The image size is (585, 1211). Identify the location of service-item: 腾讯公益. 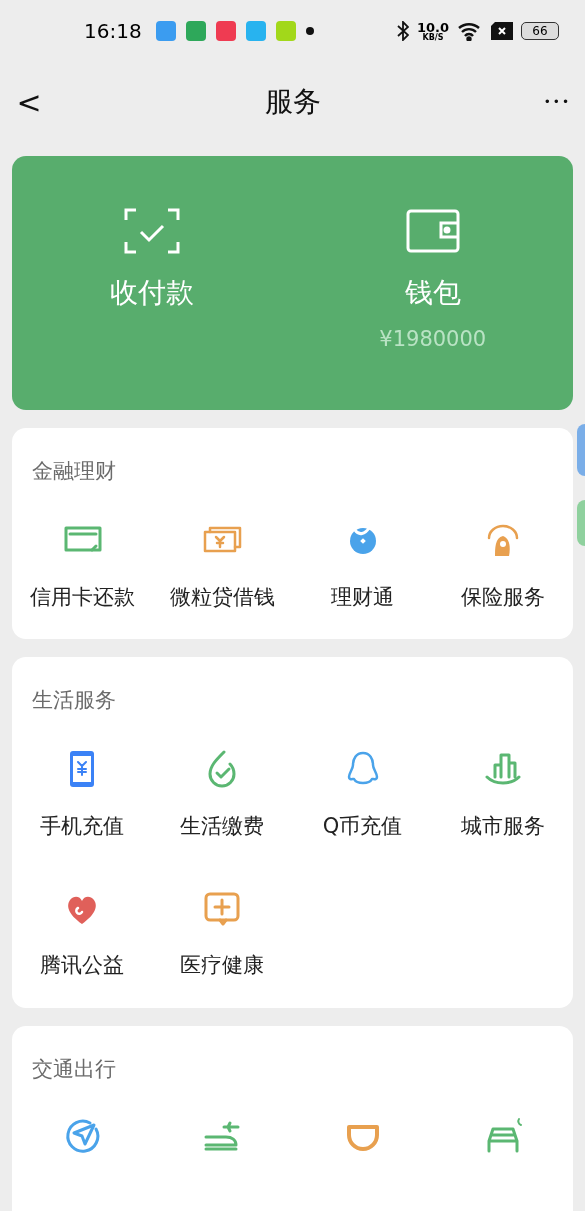
(82, 966).